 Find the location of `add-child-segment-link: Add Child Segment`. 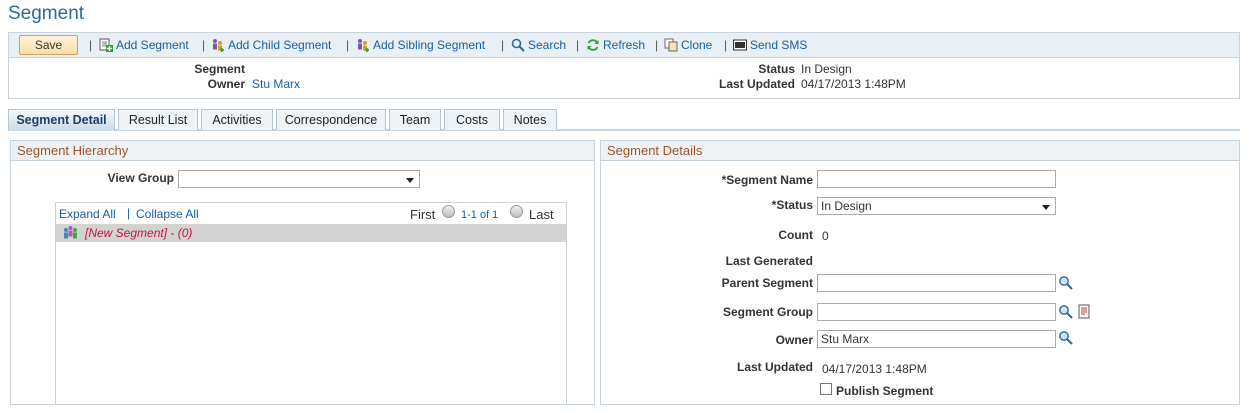

add-child-segment-link: Add Child Segment is located at coordinates (271, 45).